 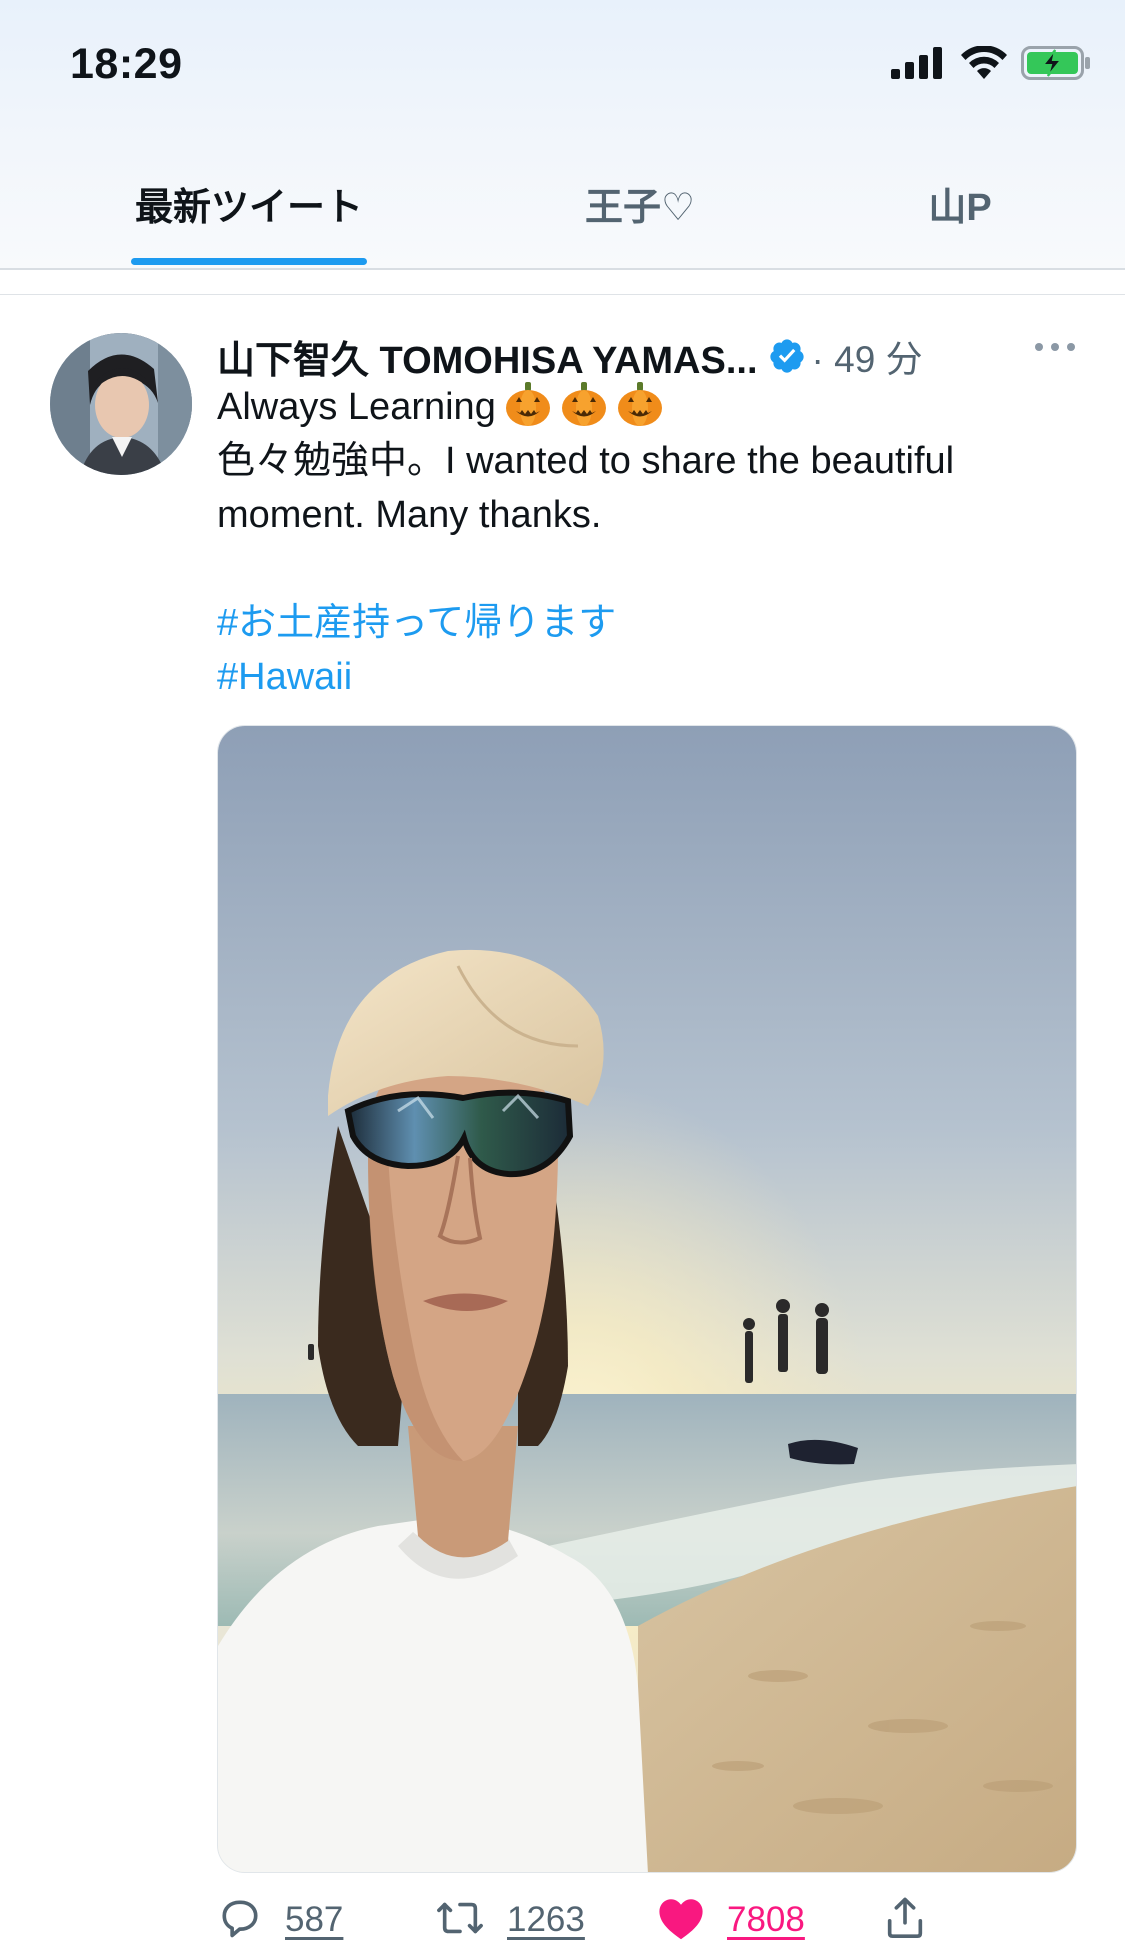 I want to click on tweet-time: · 49 分, so click(x=867, y=356).